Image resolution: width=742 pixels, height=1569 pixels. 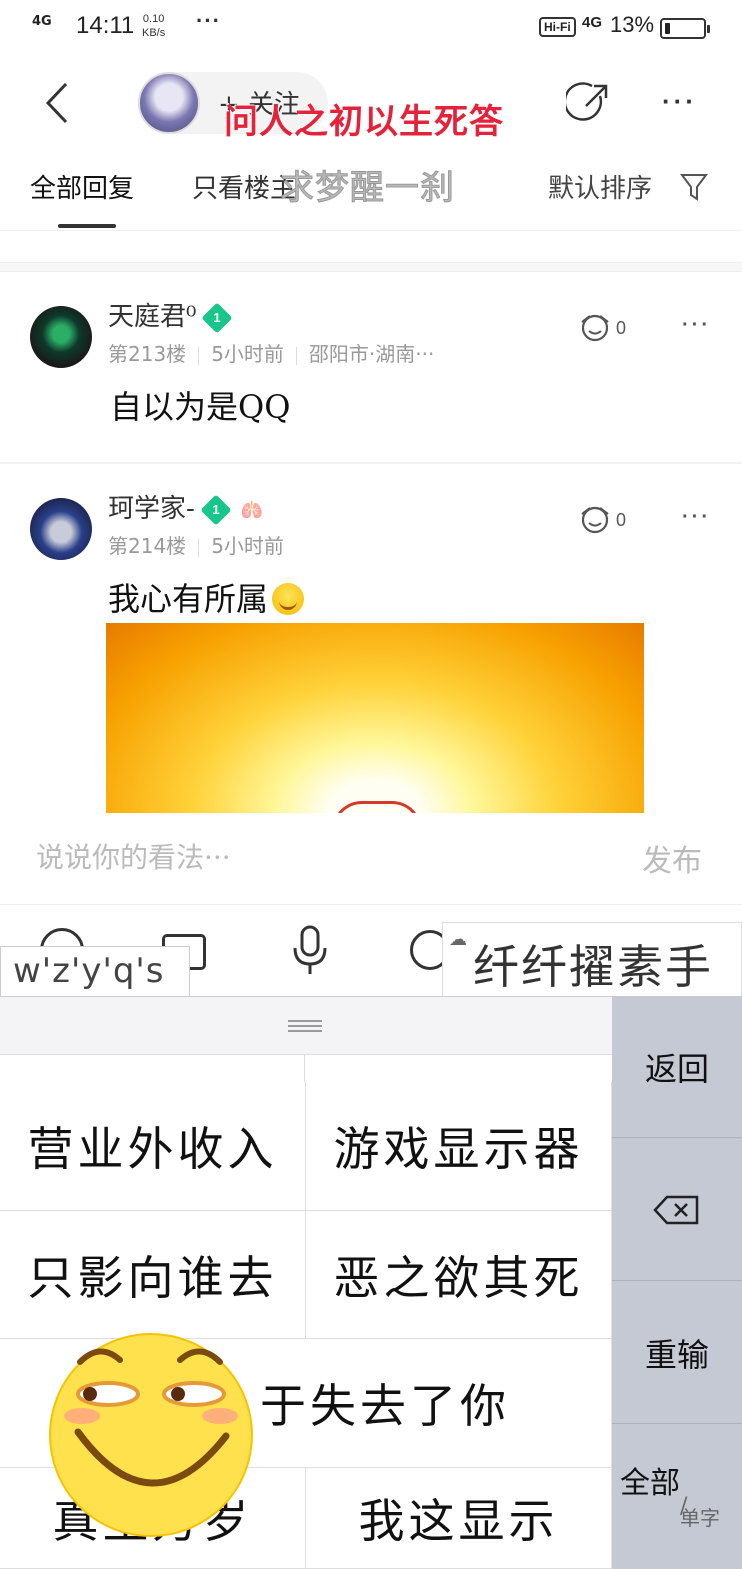 What do you see at coordinates (310, 950) in the screenshot?
I see `mic-icon` at bounding box center [310, 950].